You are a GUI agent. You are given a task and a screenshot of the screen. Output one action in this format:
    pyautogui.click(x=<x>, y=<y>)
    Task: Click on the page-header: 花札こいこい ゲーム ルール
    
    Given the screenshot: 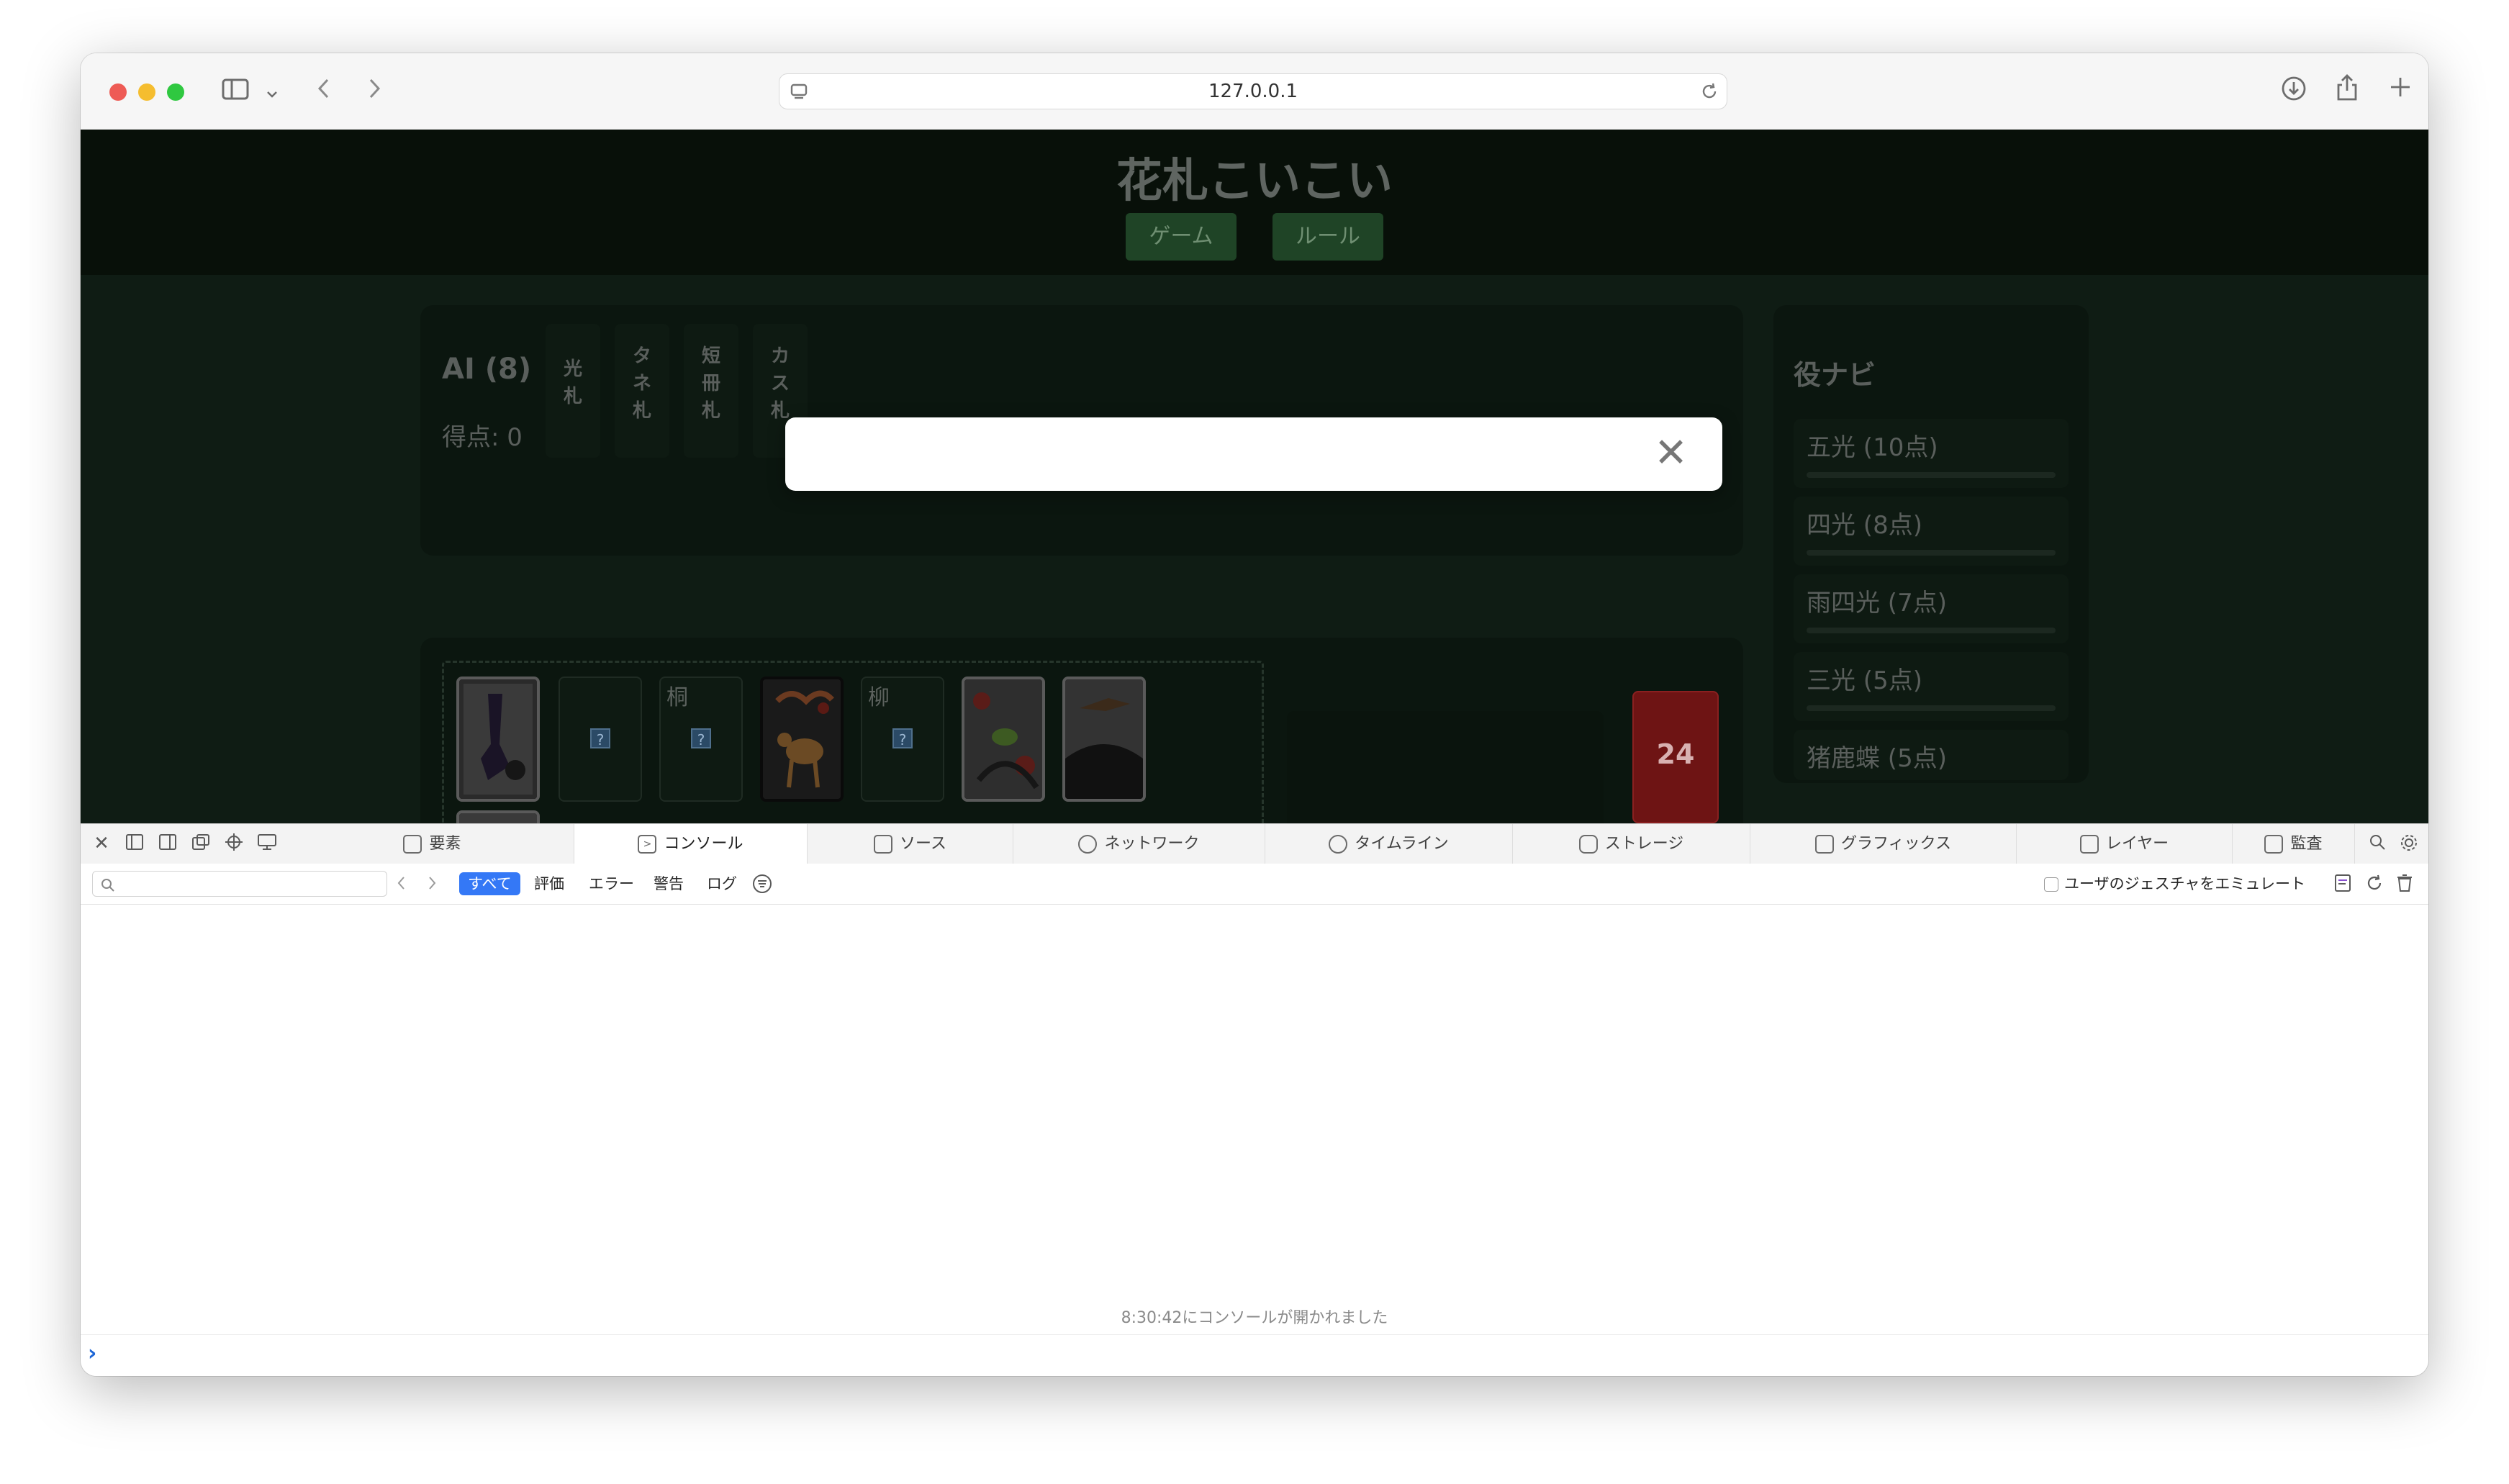 What is the action you would take?
    pyautogui.click(x=1254, y=202)
    